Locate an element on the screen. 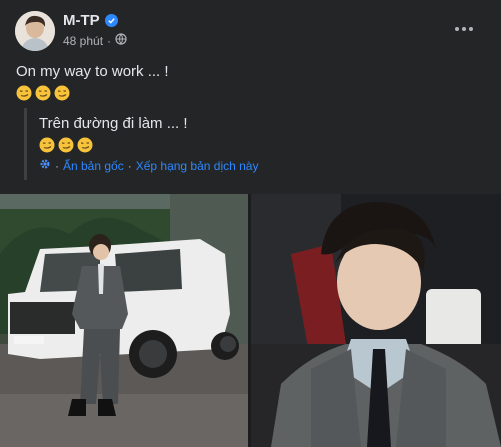  translation-actions: · Ẩn bản gốc · Xếp hạng bản dịch này is located at coordinates (148, 165).